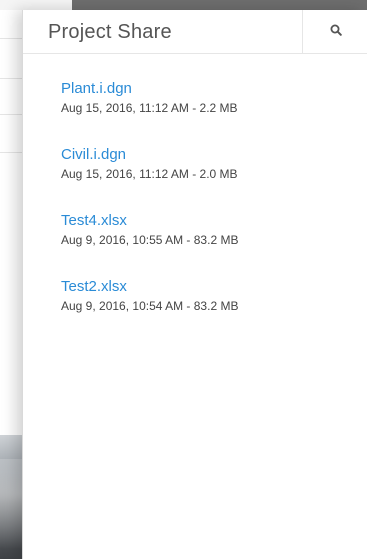  I want to click on file-meta: Aug 15, 2016, 11:12 AM - 2.0 MB, so click(149, 174).